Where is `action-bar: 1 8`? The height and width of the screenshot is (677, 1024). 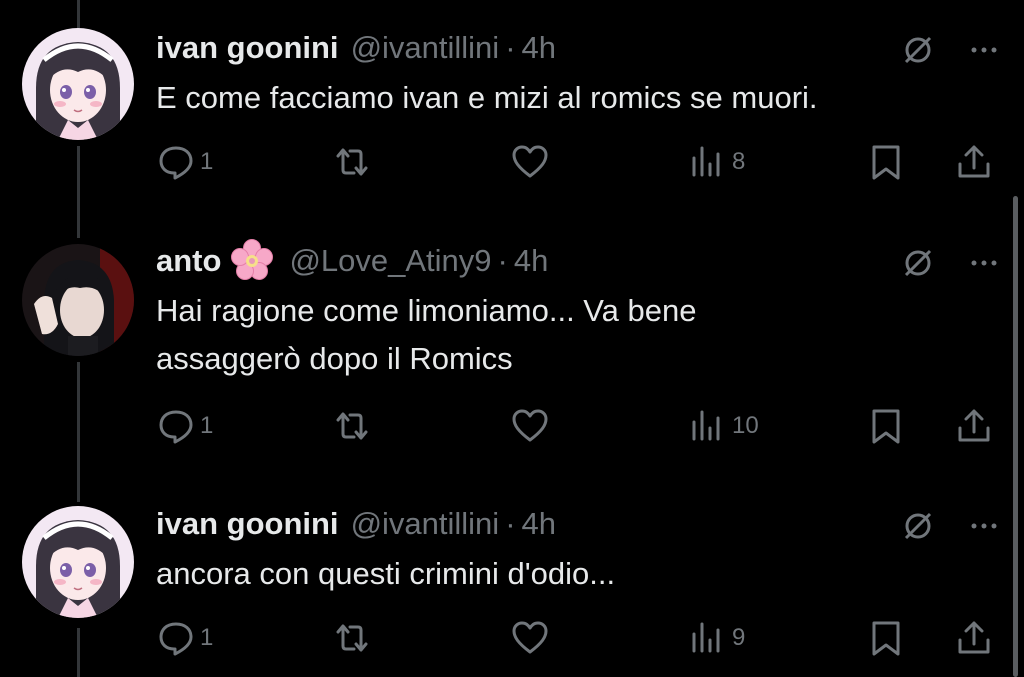
action-bar: 1 8 is located at coordinates (580, 164).